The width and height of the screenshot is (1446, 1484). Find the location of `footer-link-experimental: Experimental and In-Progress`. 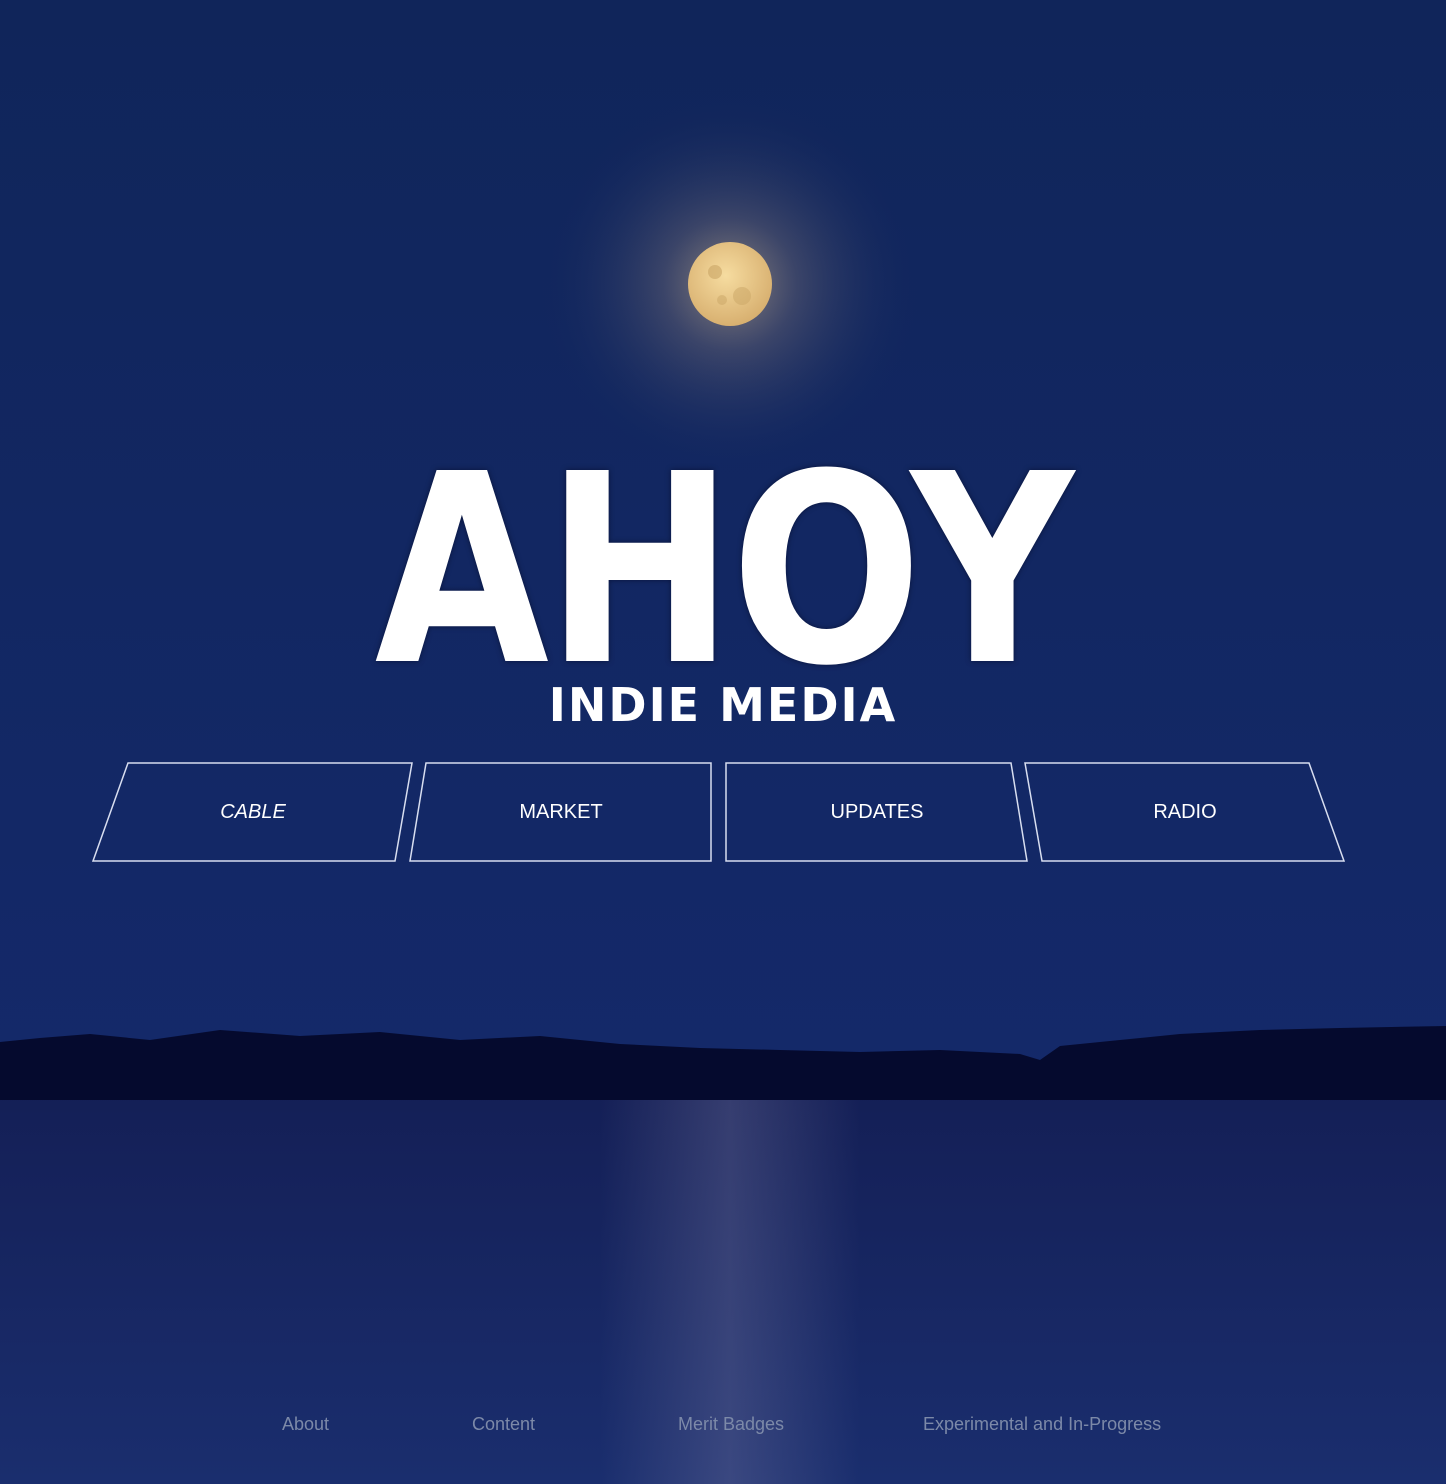

footer-link-experimental: Experimental and In-Progress is located at coordinates (1042, 1424).